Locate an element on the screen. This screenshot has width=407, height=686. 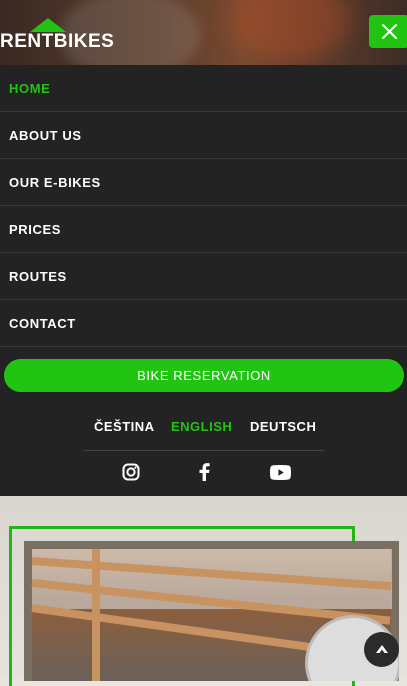
close-menu-button is located at coordinates (388, 31).